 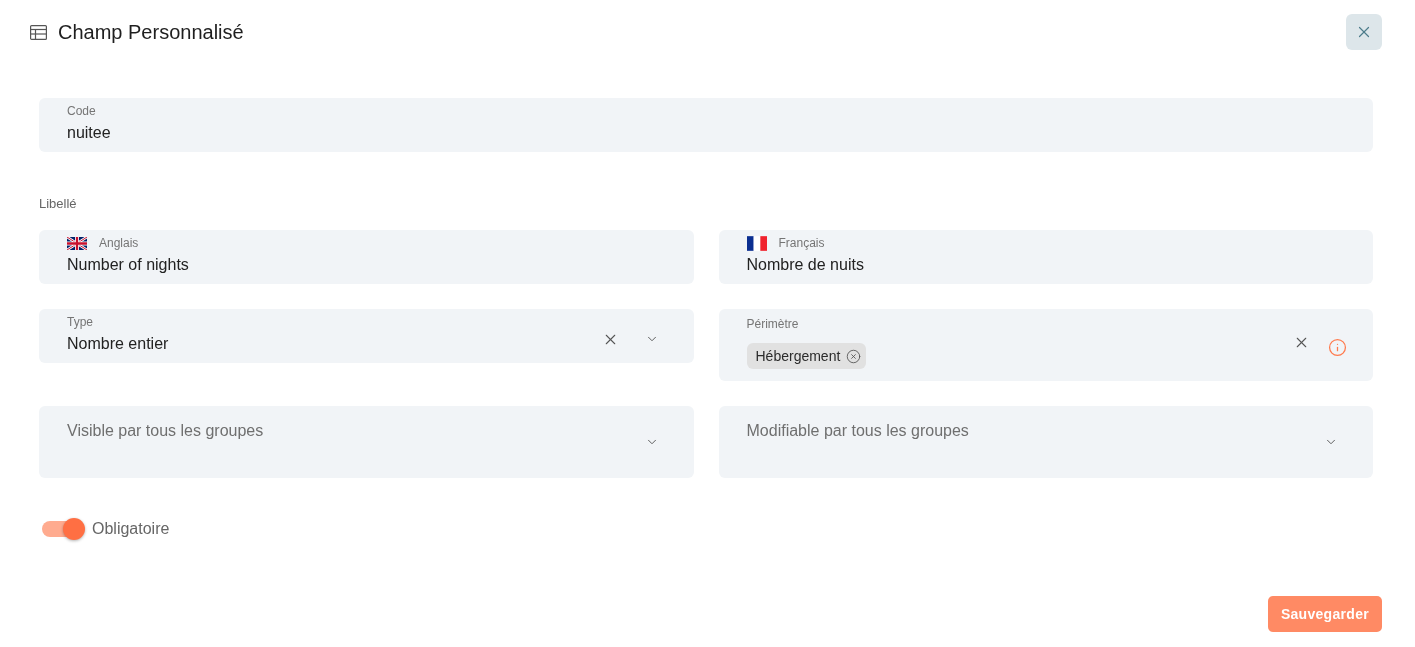 I want to click on text-input: nuitee, so click(x=702, y=133).